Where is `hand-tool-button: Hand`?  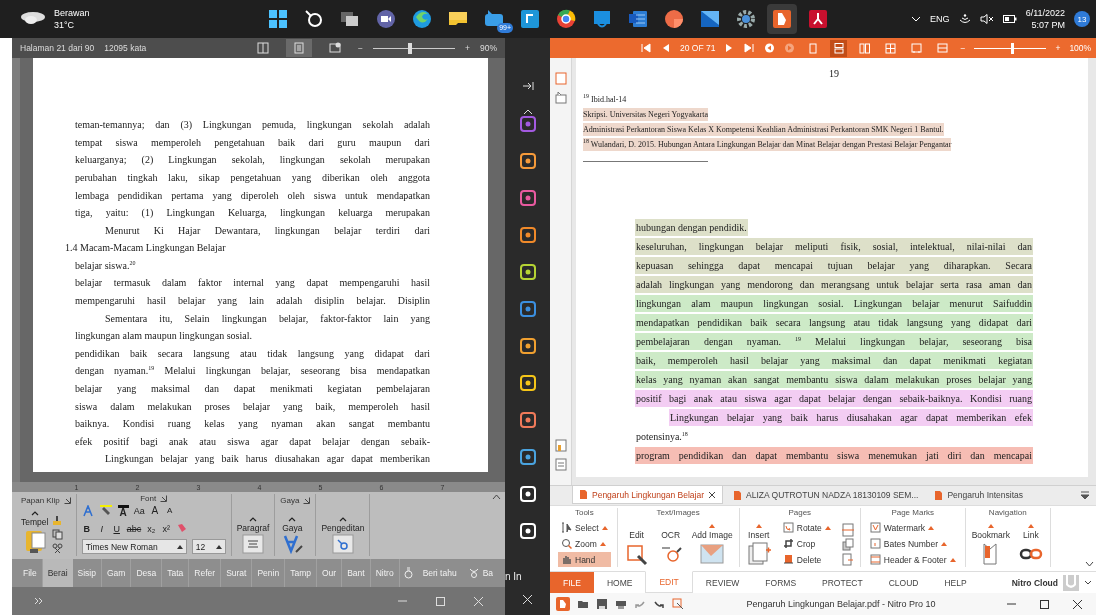 hand-tool-button: Hand is located at coordinates (584, 559).